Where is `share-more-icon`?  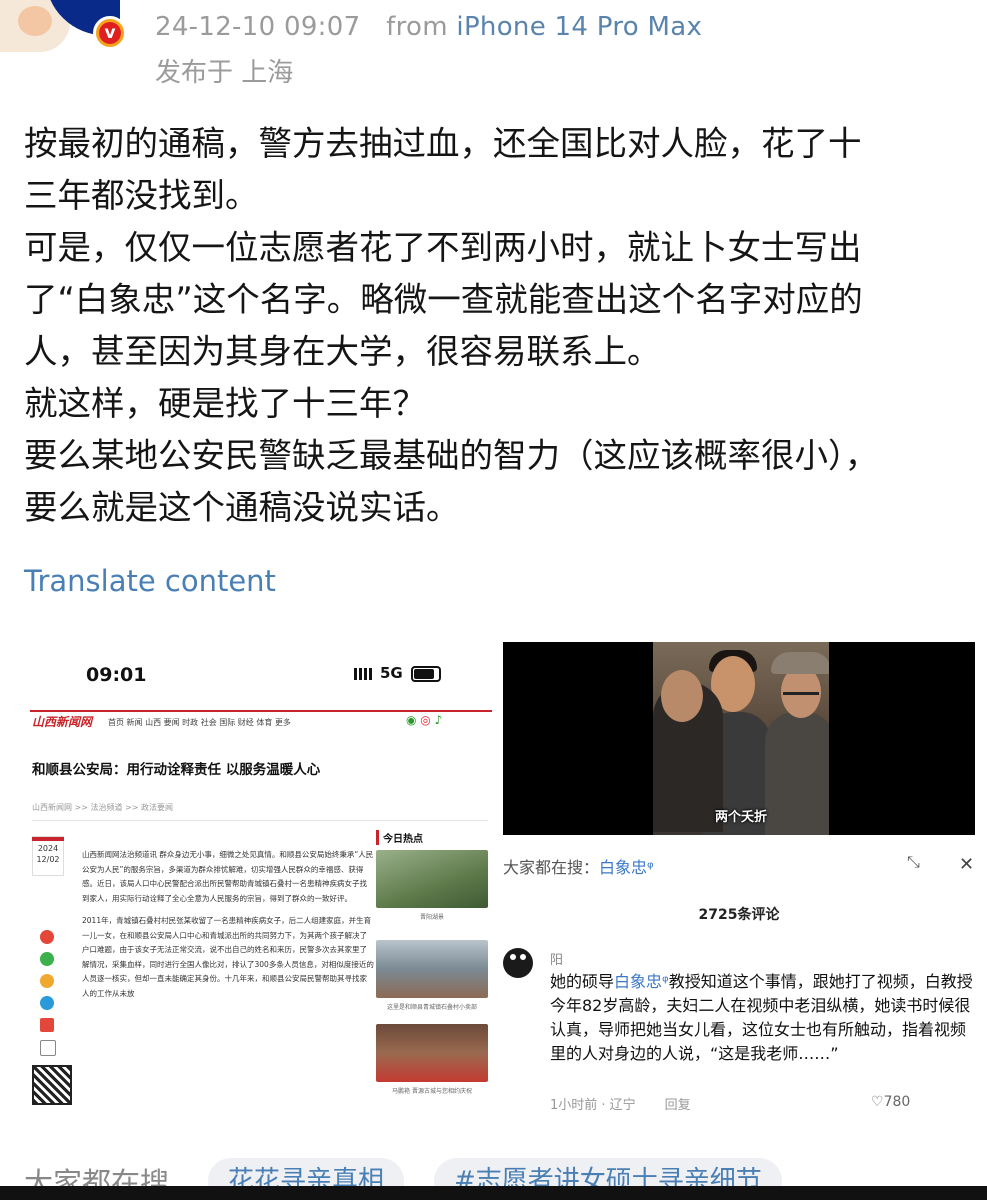
share-more-icon is located at coordinates (47, 1025).